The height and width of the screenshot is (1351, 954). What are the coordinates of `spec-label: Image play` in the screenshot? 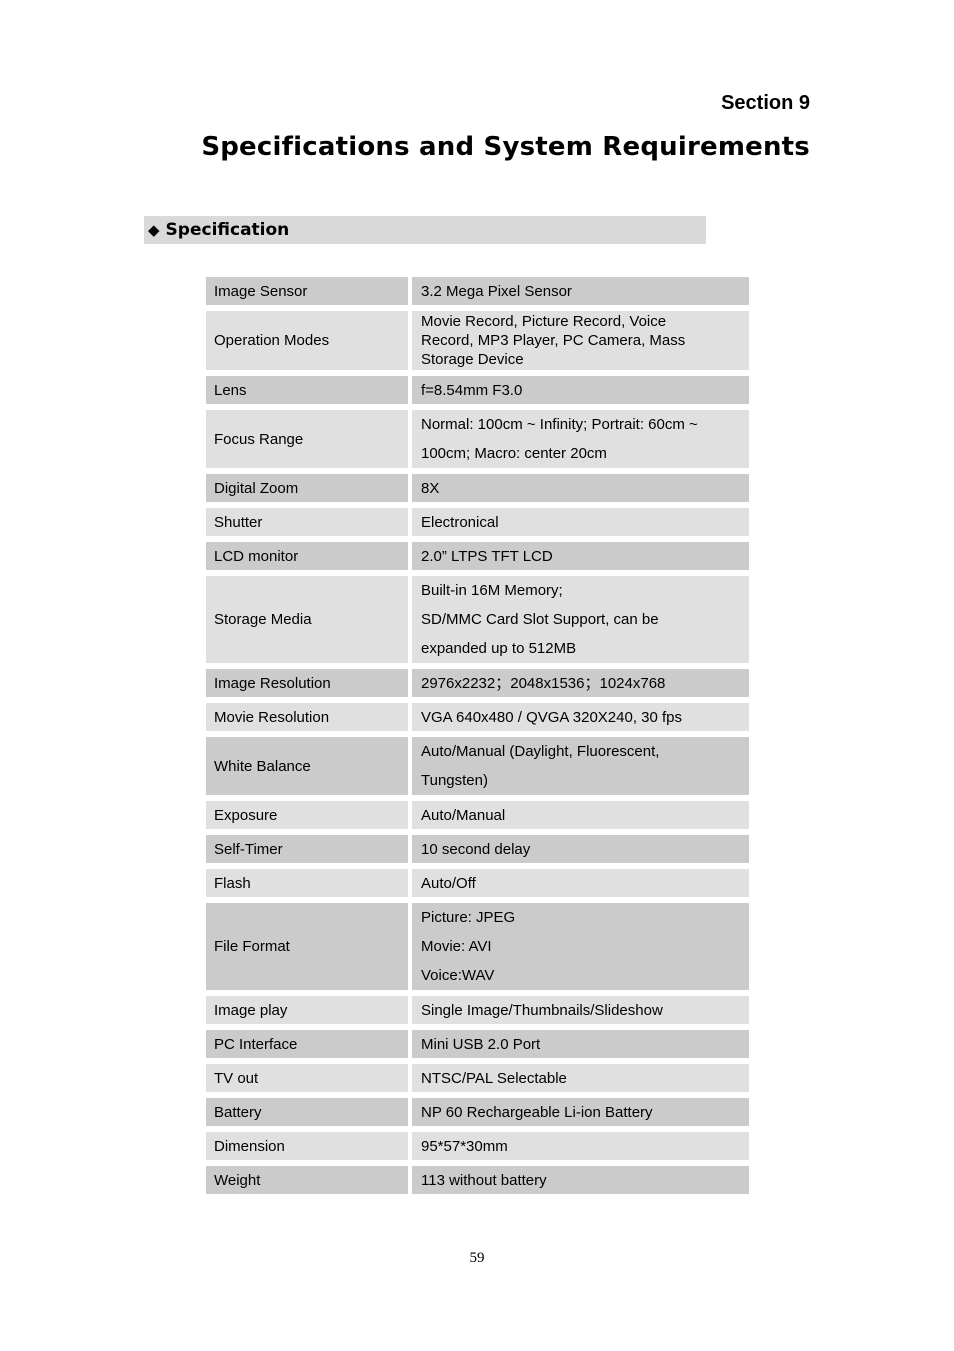 It's located at (307, 1010).